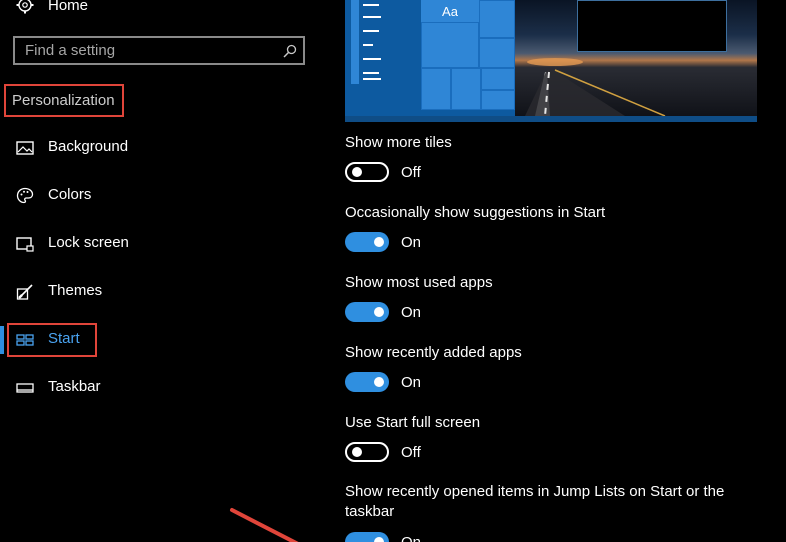 Image resolution: width=786 pixels, height=542 pixels. I want to click on preview-taskbar, so click(551, 119).